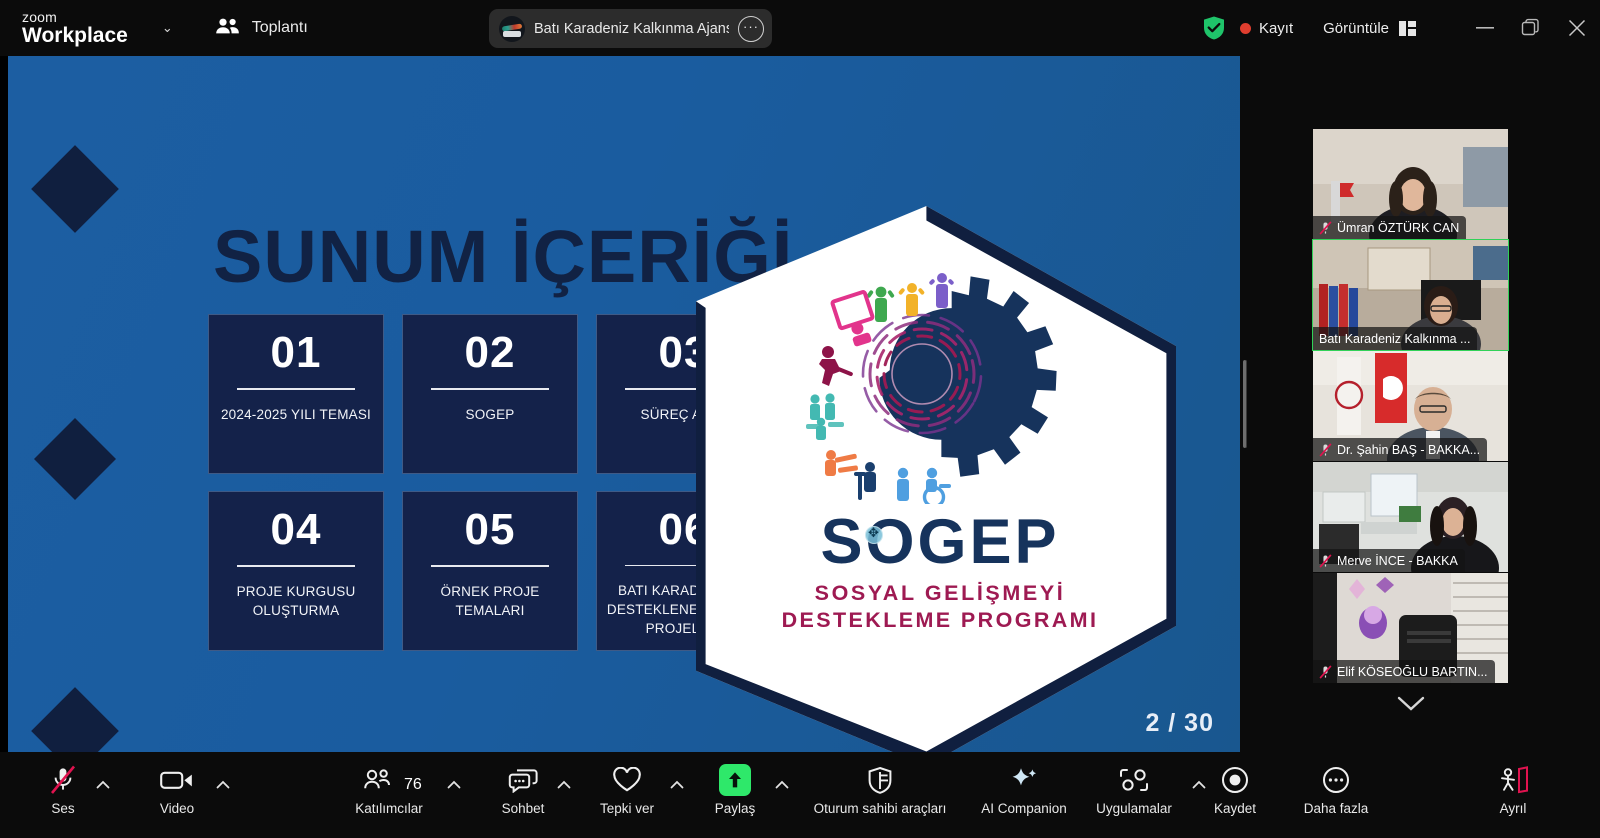 This screenshot has height=838, width=1600. Describe the element at coordinates (377, 780) in the screenshot. I see `participants-icon` at that location.